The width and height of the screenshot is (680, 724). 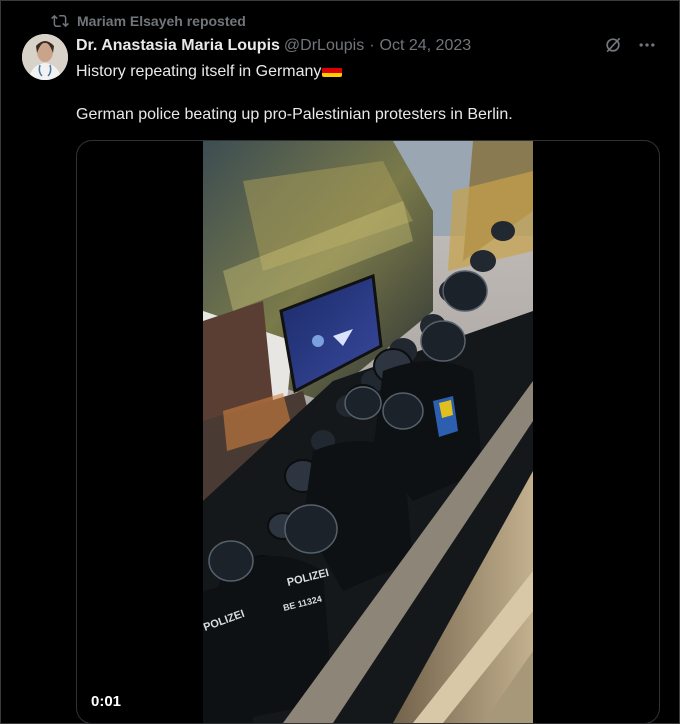 I want to click on more-icon, so click(x=647, y=45).